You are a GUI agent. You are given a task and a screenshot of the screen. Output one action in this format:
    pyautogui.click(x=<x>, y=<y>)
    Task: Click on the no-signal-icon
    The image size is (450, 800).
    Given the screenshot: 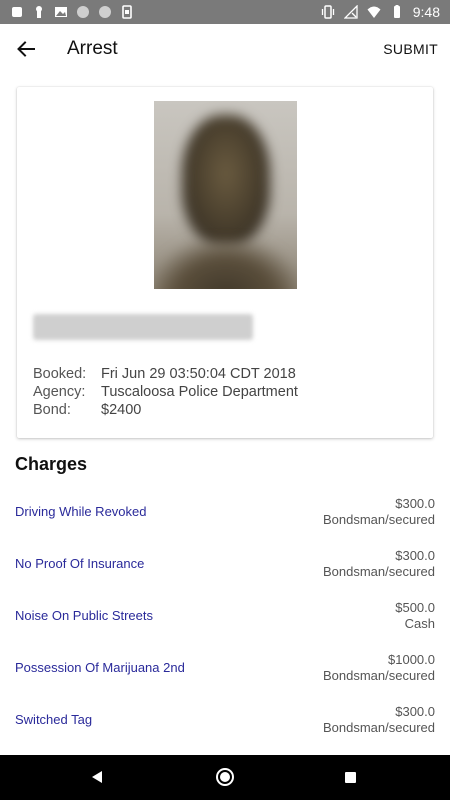 What is the action you would take?
    pyautogui.click(x=350, y=12)
    